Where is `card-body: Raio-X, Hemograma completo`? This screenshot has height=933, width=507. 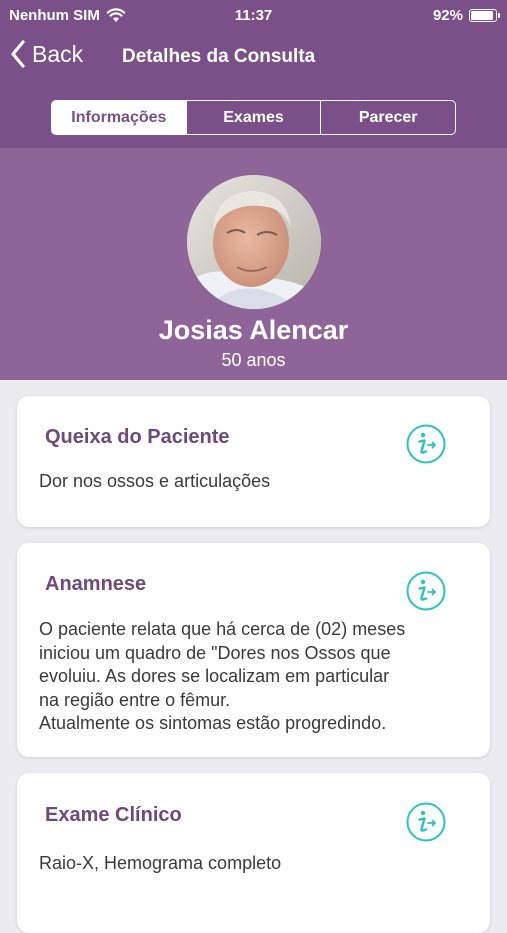
card-body: Raio-X, Hemograma completo is located at coordinates (160, 863).